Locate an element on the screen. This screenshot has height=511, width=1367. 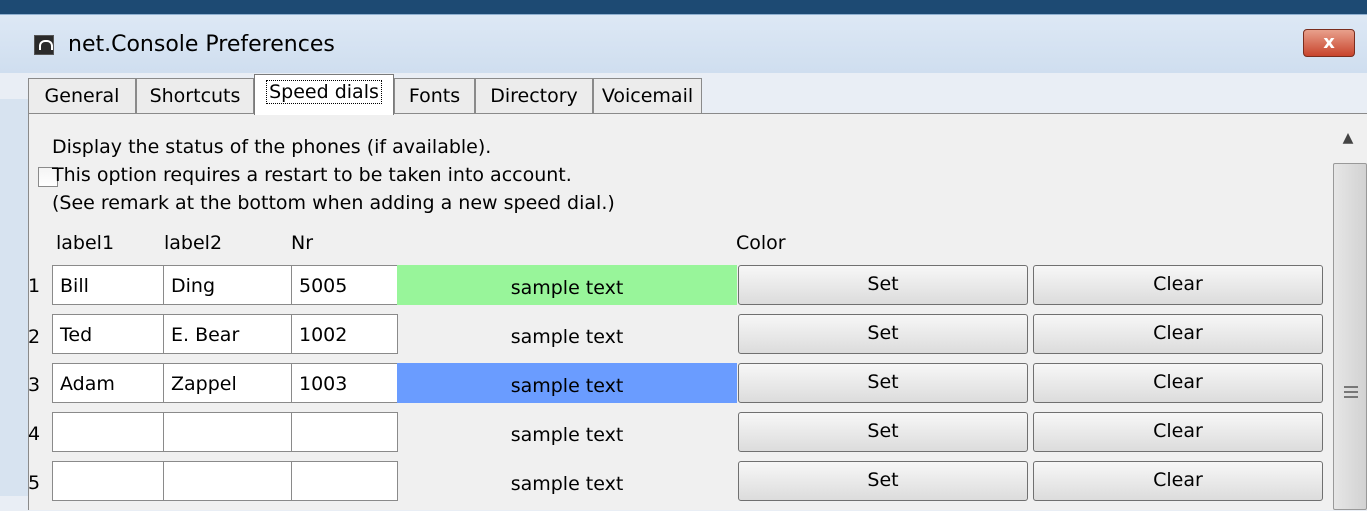
header-color: Color is located at coordinates (761, 243).